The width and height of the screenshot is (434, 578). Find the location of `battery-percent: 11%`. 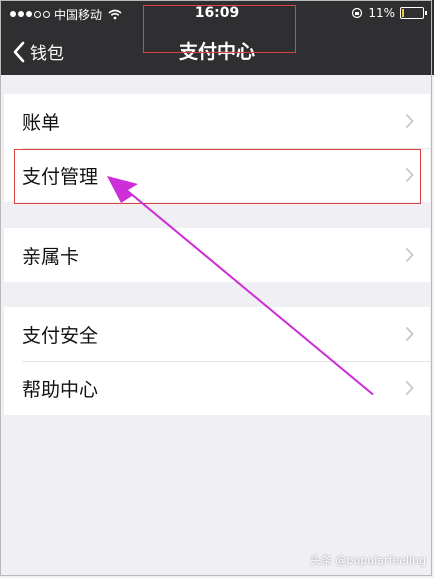

battery-percent: 11% is located at coordinates (381, 13).